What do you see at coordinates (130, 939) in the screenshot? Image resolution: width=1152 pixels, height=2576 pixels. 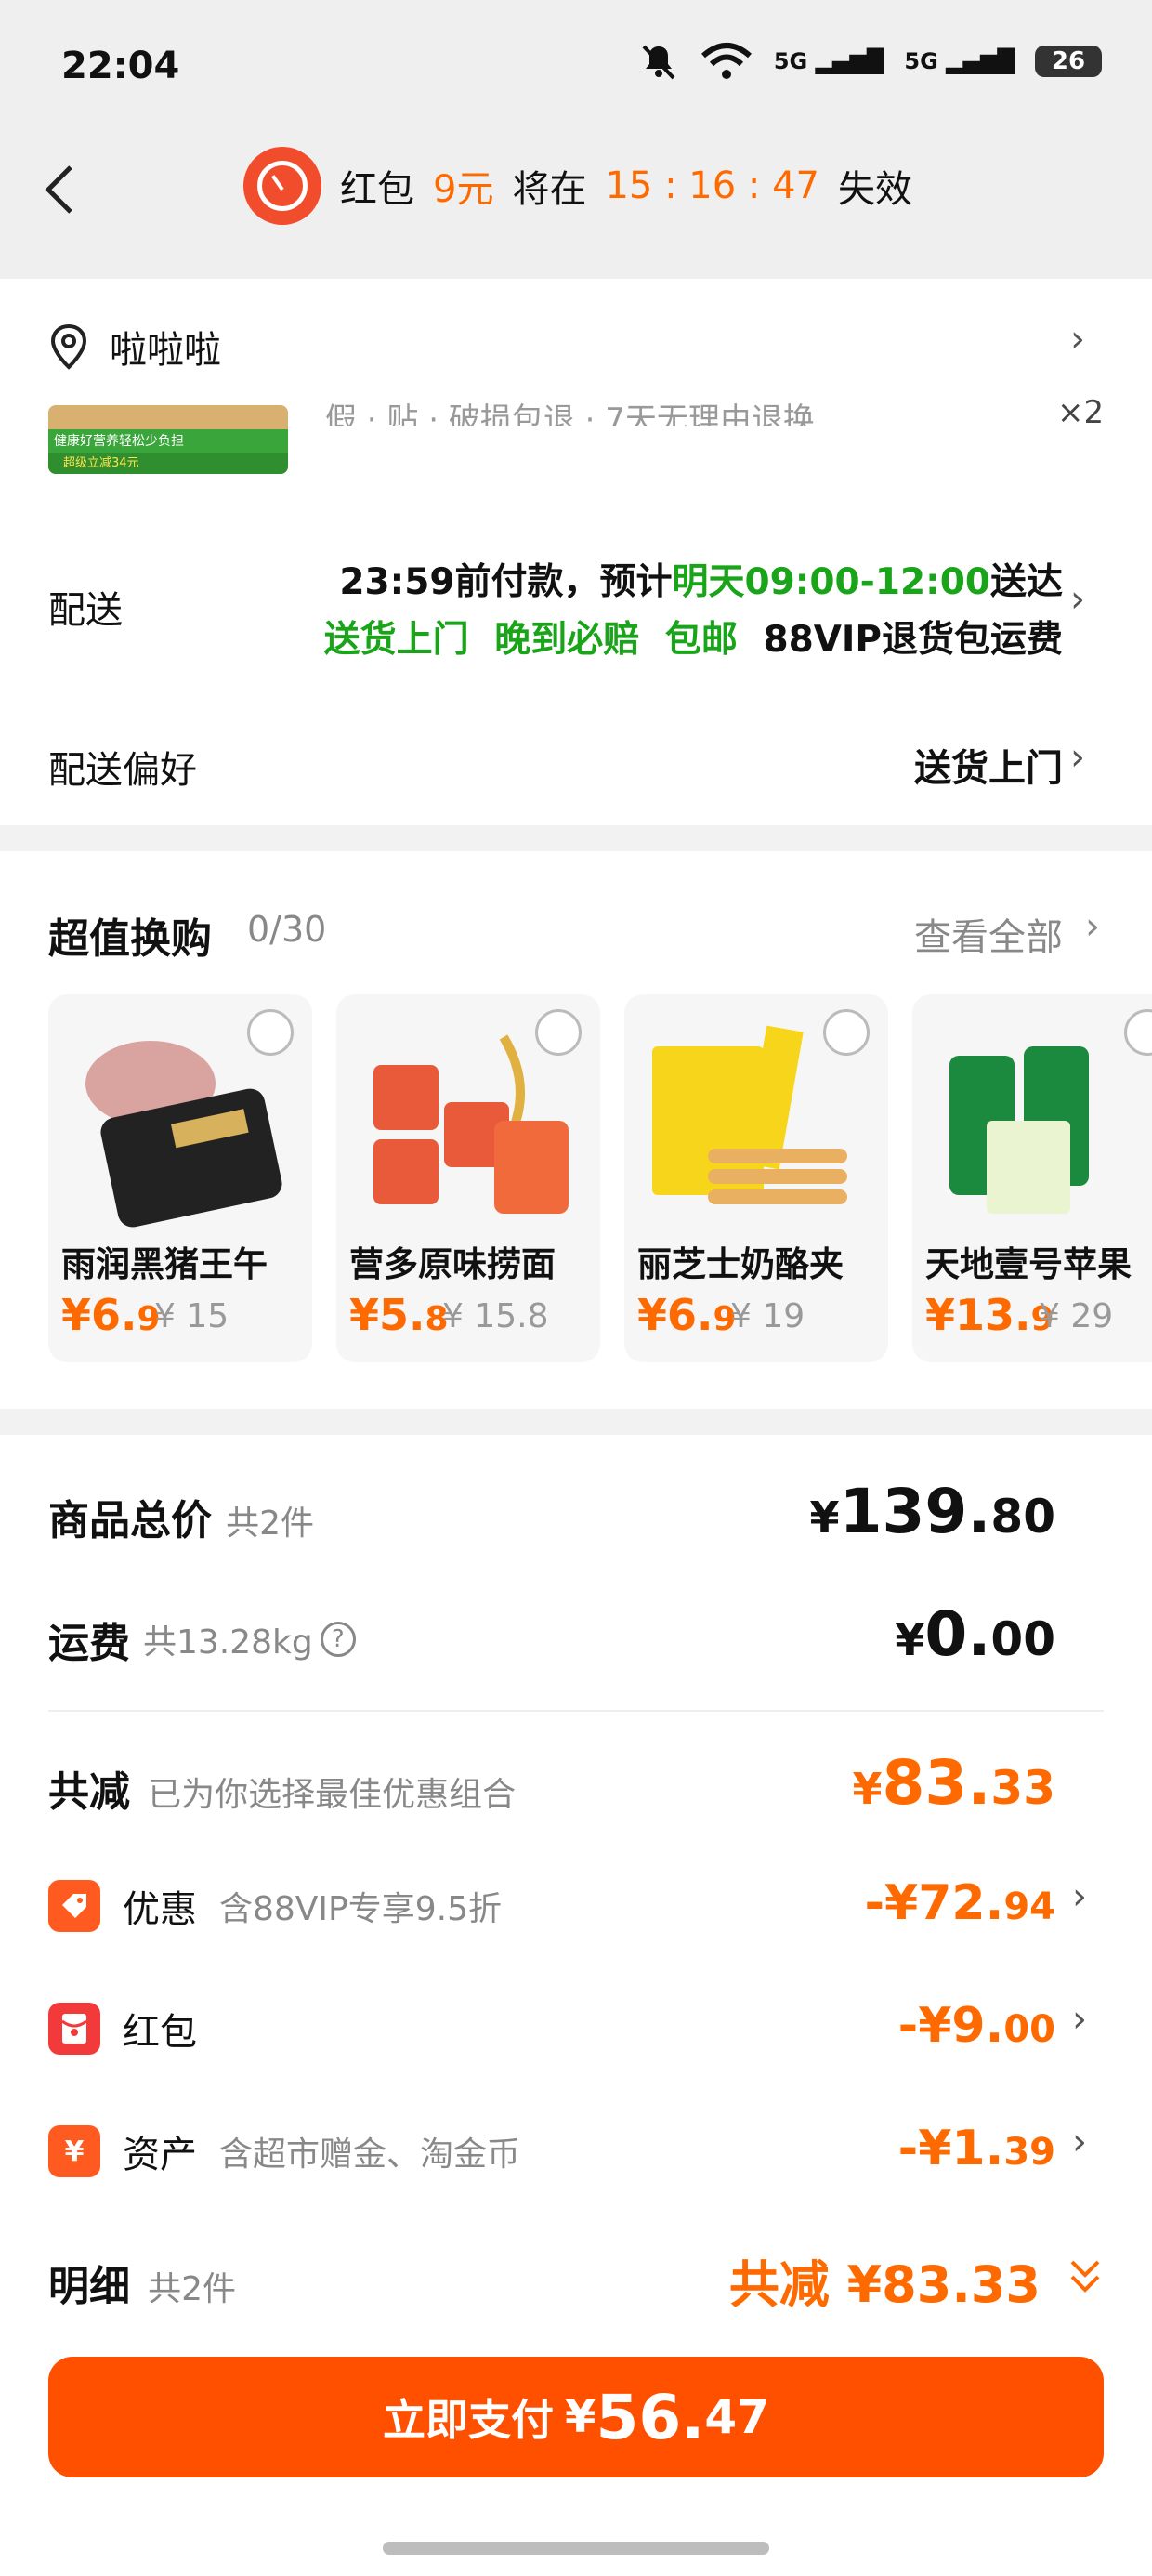 I see `swap-title: 超值换购` at bounding box center [130, 939].